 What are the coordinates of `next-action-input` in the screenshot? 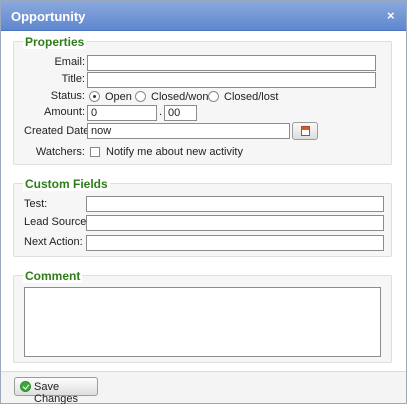 It's located at (235, 243).